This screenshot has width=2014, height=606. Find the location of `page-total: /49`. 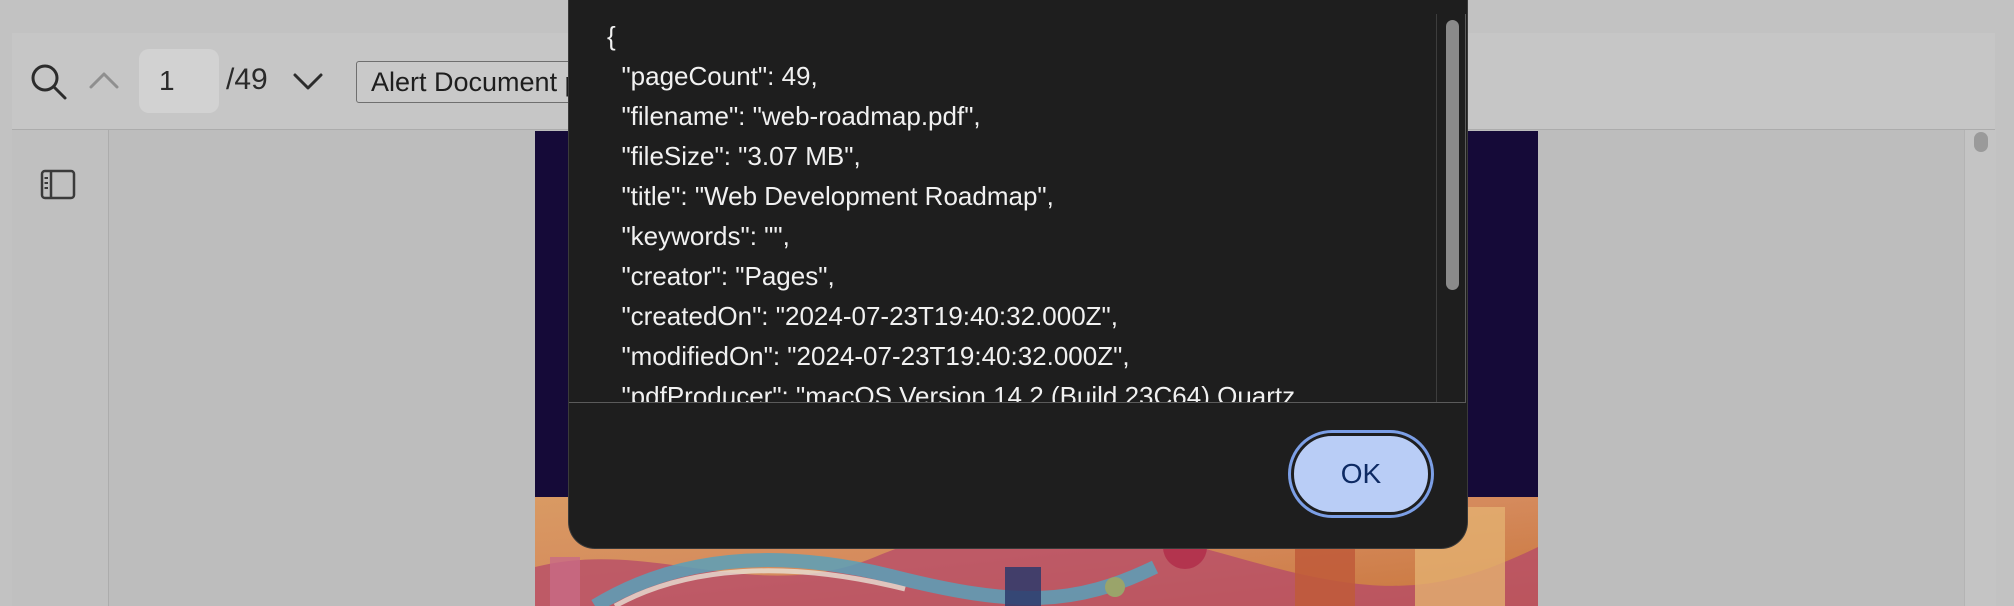

page-total: /49 is located at coordinates (247, 79).